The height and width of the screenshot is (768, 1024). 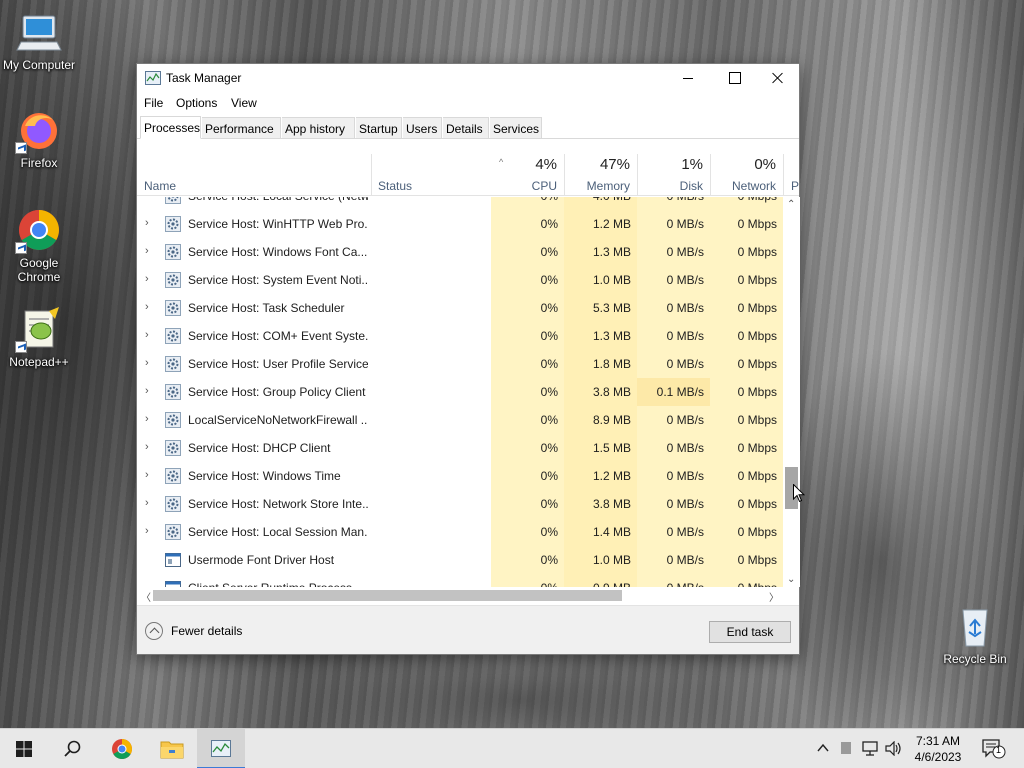 What do you see at coordinates (468, 78) in the screenshot?
I see `title-bar: Task Manager` at bounding box center [468, 78].